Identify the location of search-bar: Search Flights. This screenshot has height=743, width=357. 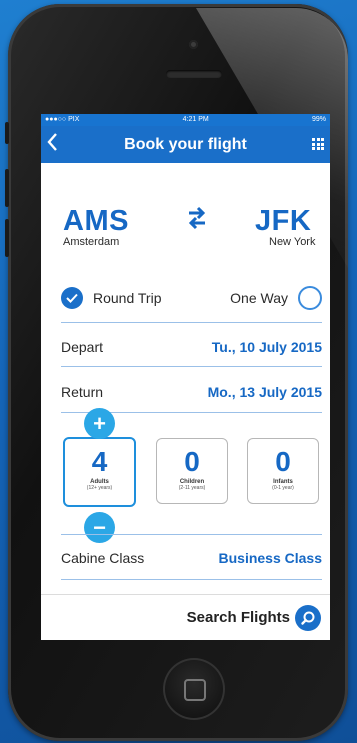
(185, 617).